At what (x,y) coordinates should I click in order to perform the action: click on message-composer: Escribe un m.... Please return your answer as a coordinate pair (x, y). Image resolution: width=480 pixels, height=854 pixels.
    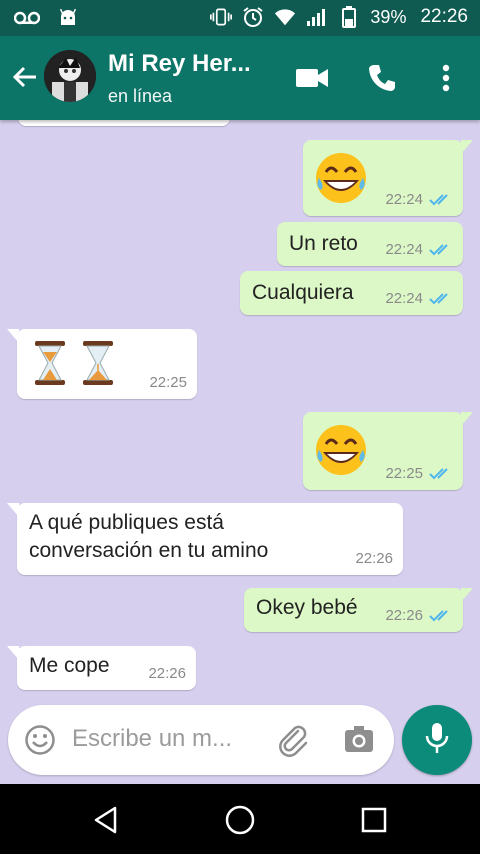
    Looking at the image, I should click on (201, 740).